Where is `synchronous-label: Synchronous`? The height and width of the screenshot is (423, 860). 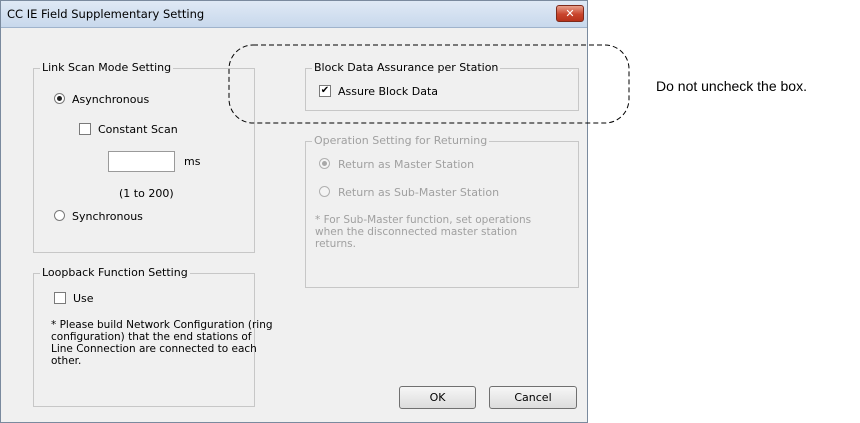 synchronous-label: Synchronous is located at coordinates (107, 216).